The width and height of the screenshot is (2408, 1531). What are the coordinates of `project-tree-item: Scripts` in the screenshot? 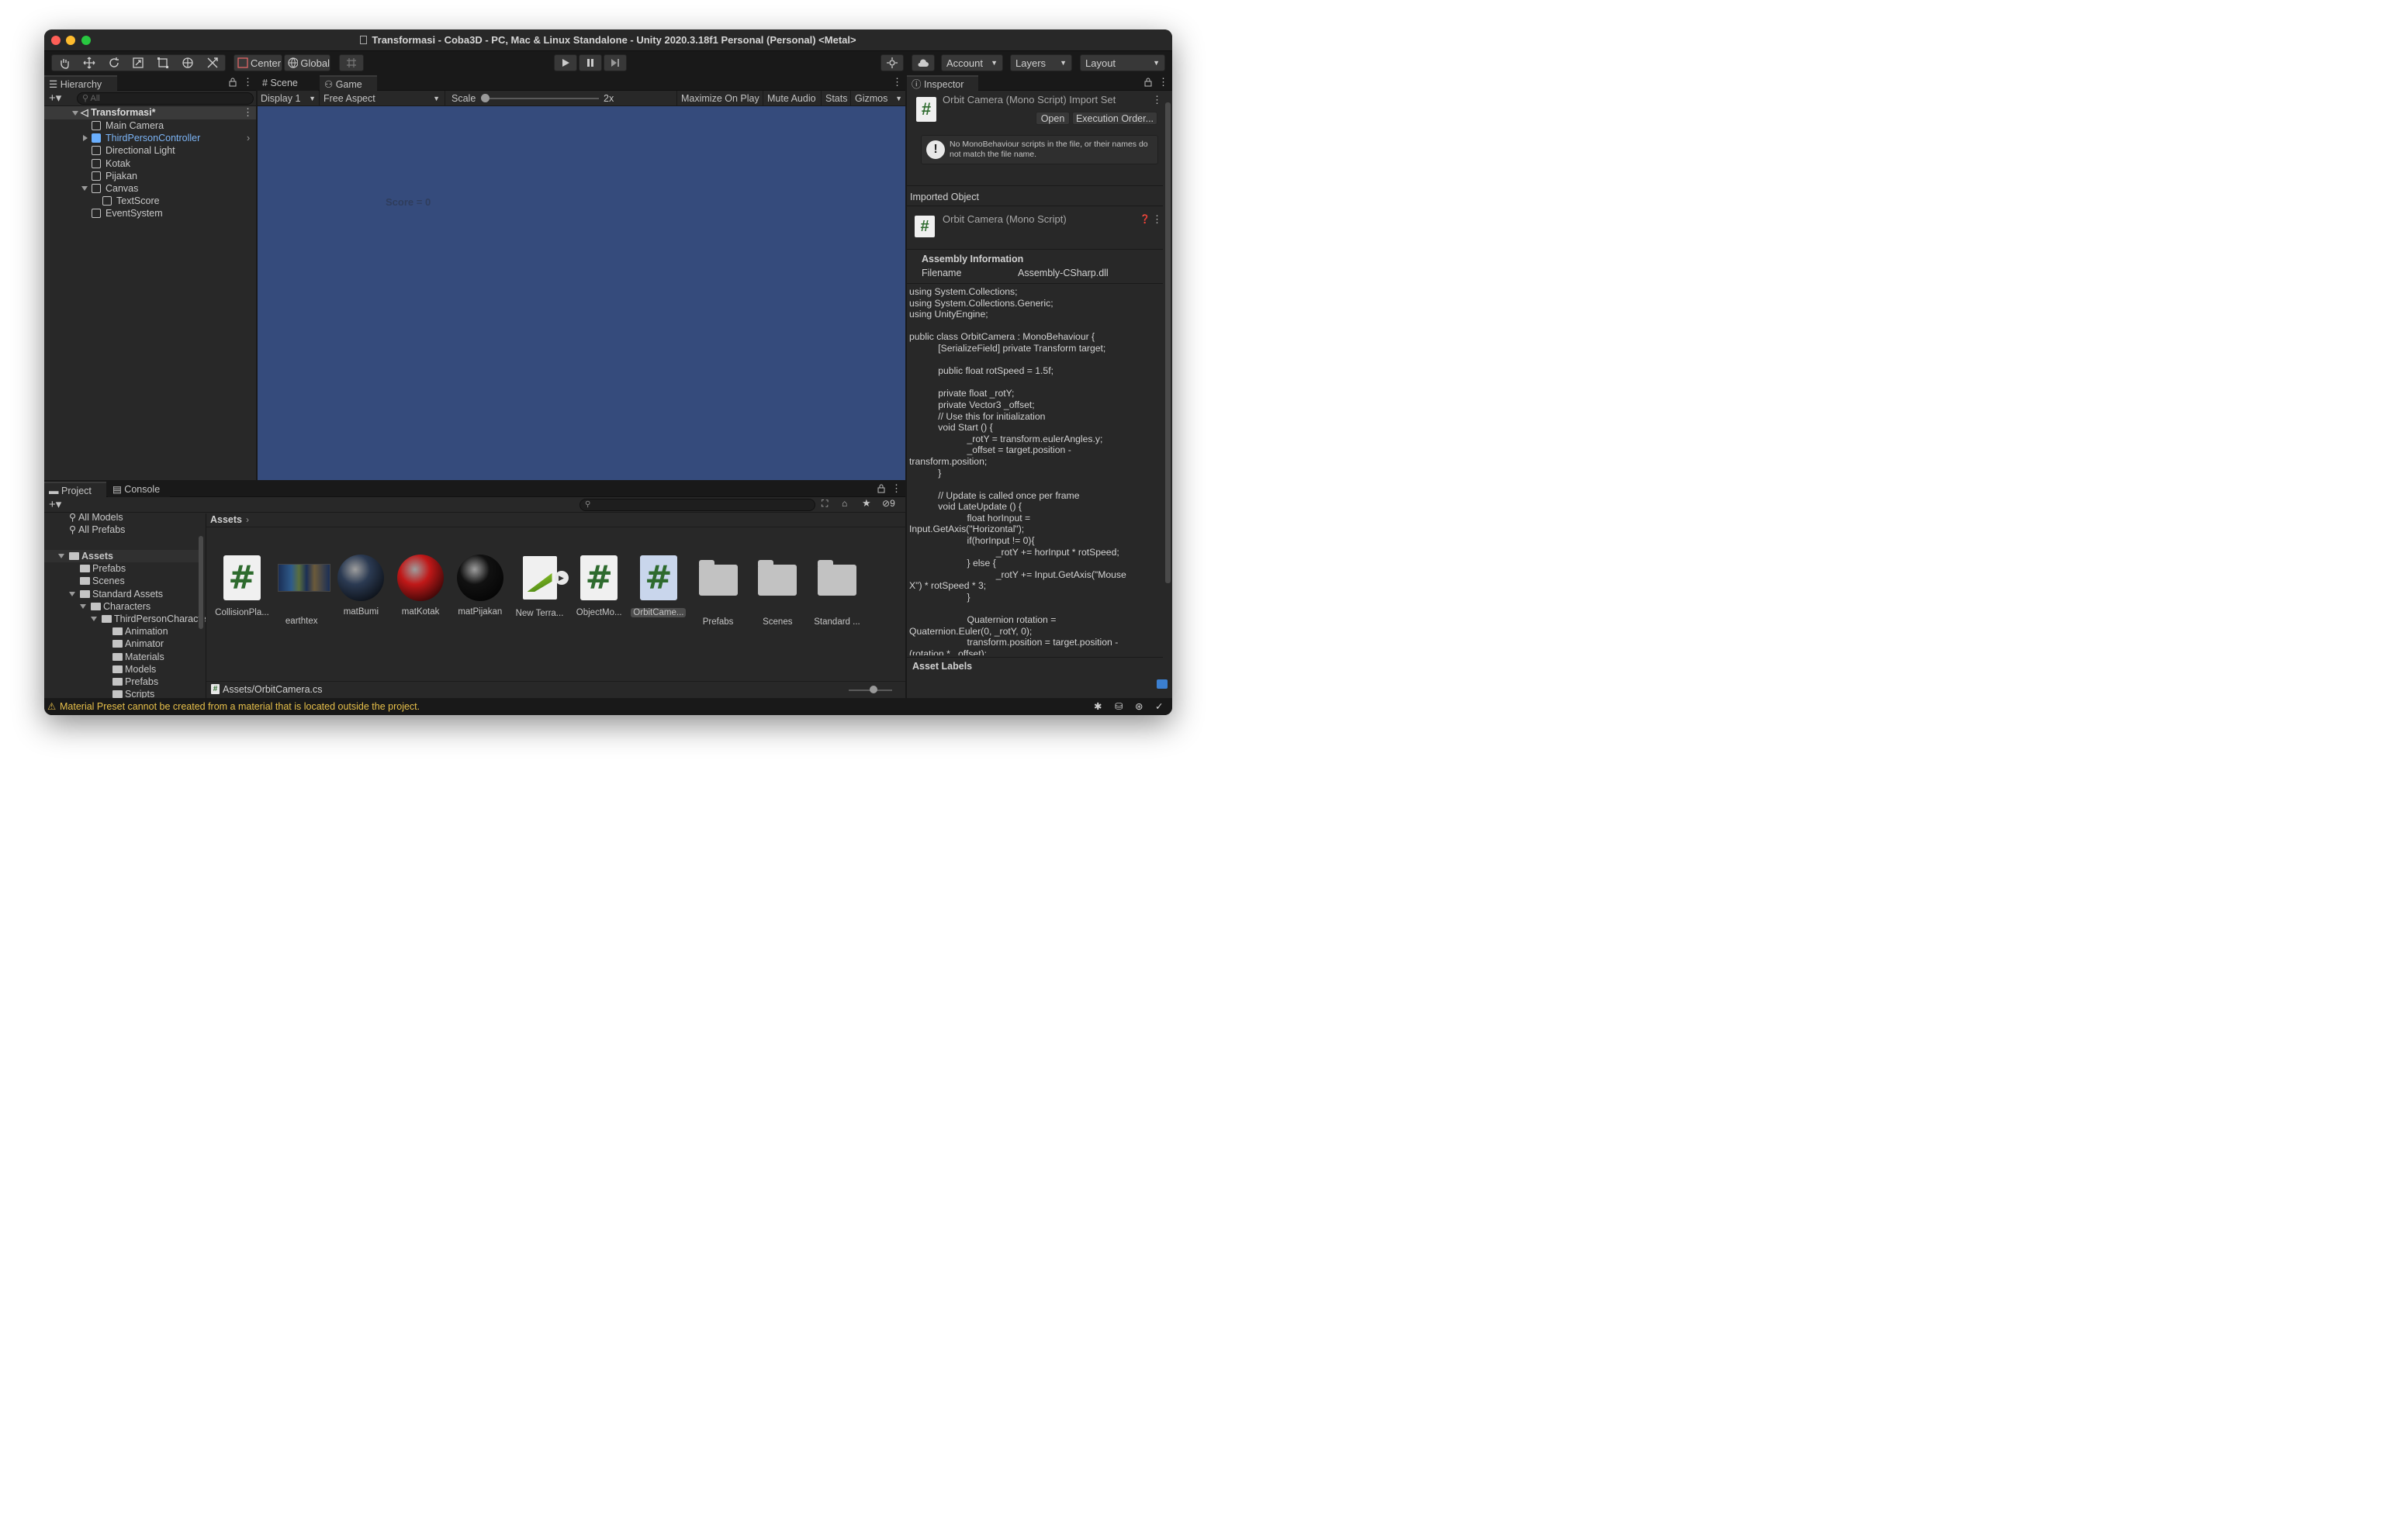 It's located at (121, 693).